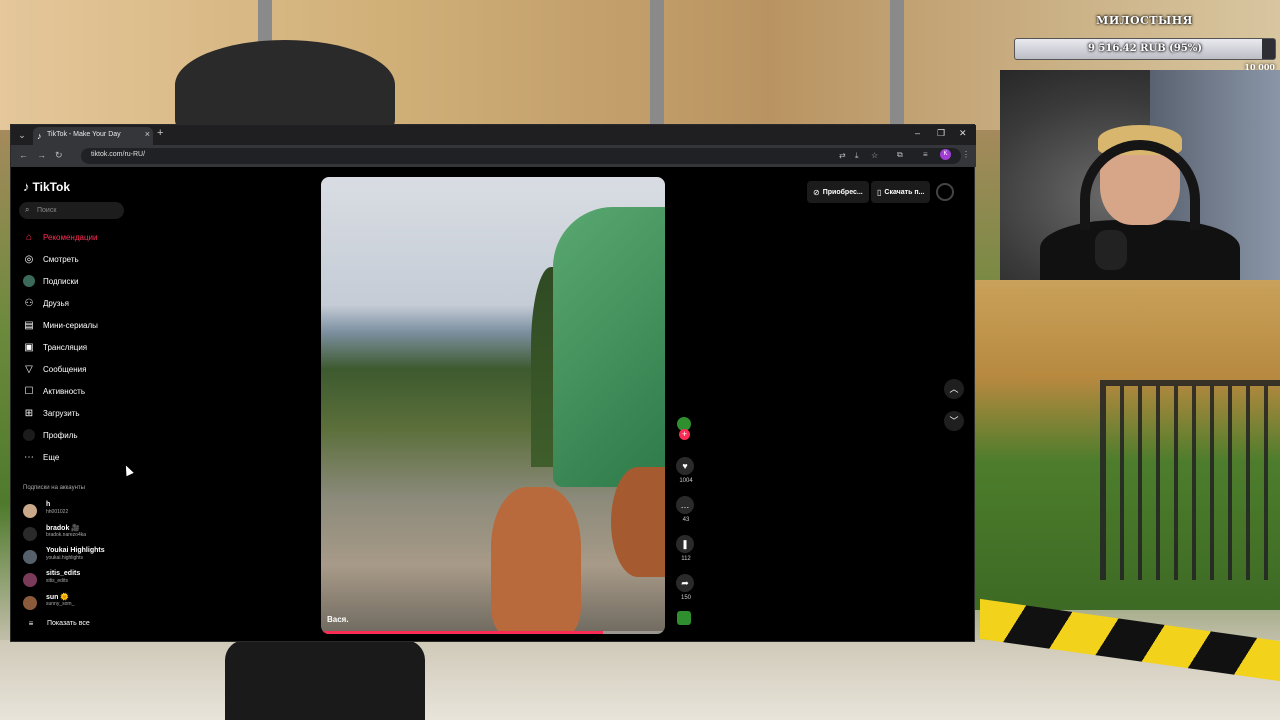  What do you see at coordinates (685, 544) in the screenshot?
I see `bookmark-icon: ❚` at bounding box center [685, 544].